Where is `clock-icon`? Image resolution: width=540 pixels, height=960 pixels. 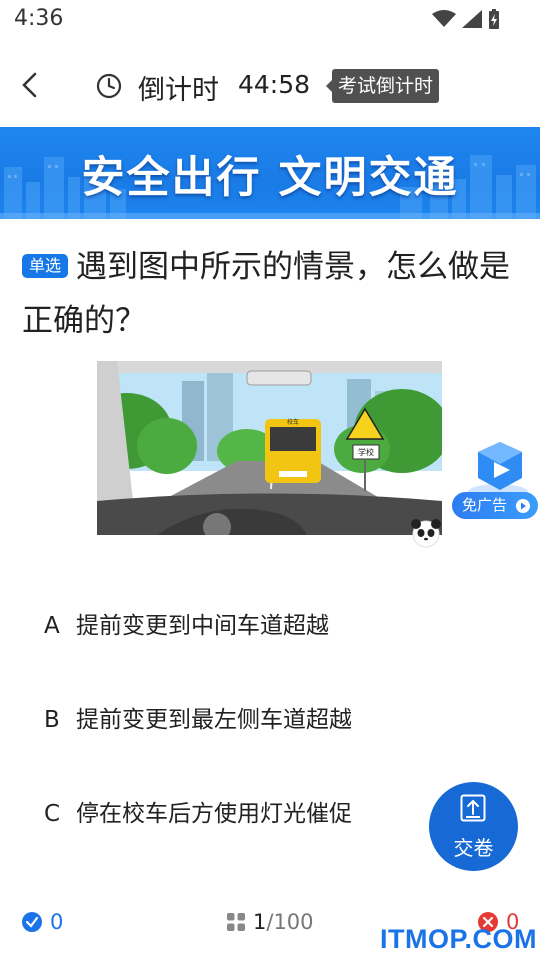
clock-icon is located at coordinates (109, 86).